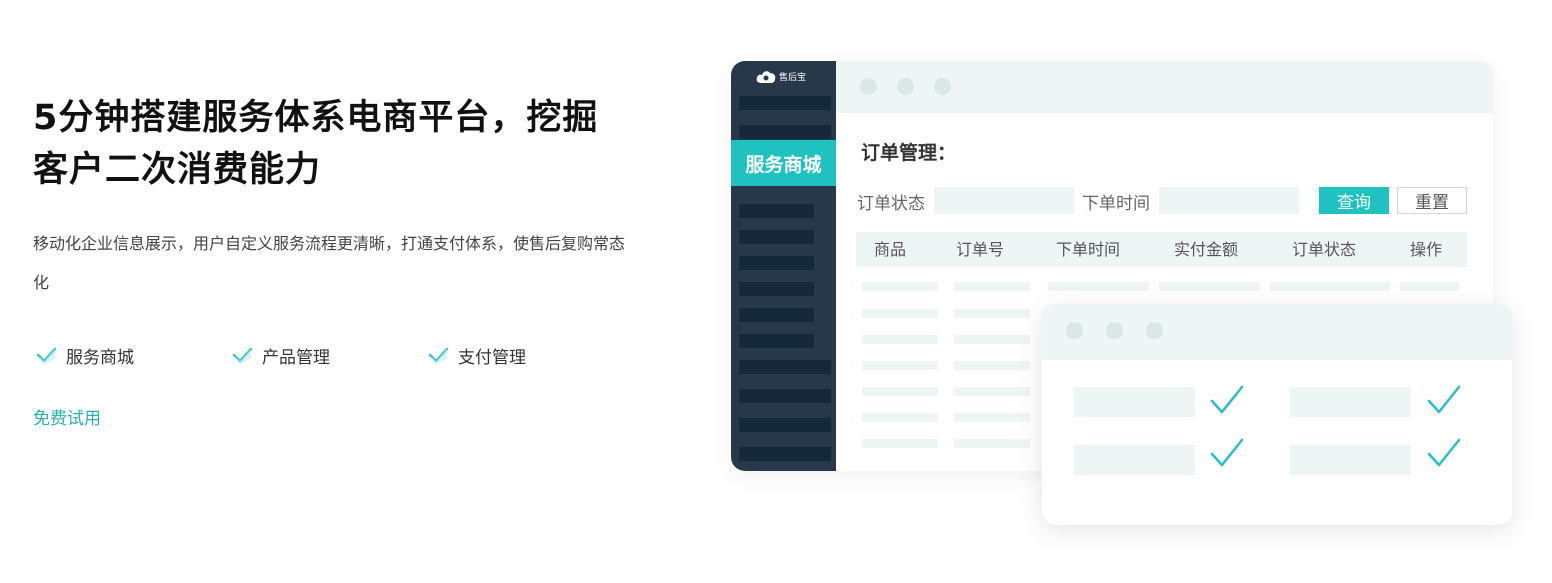 The height and width of the screenshot is (583, 1552). I want to click on feature-item: 产品管理, so click(280, 355).